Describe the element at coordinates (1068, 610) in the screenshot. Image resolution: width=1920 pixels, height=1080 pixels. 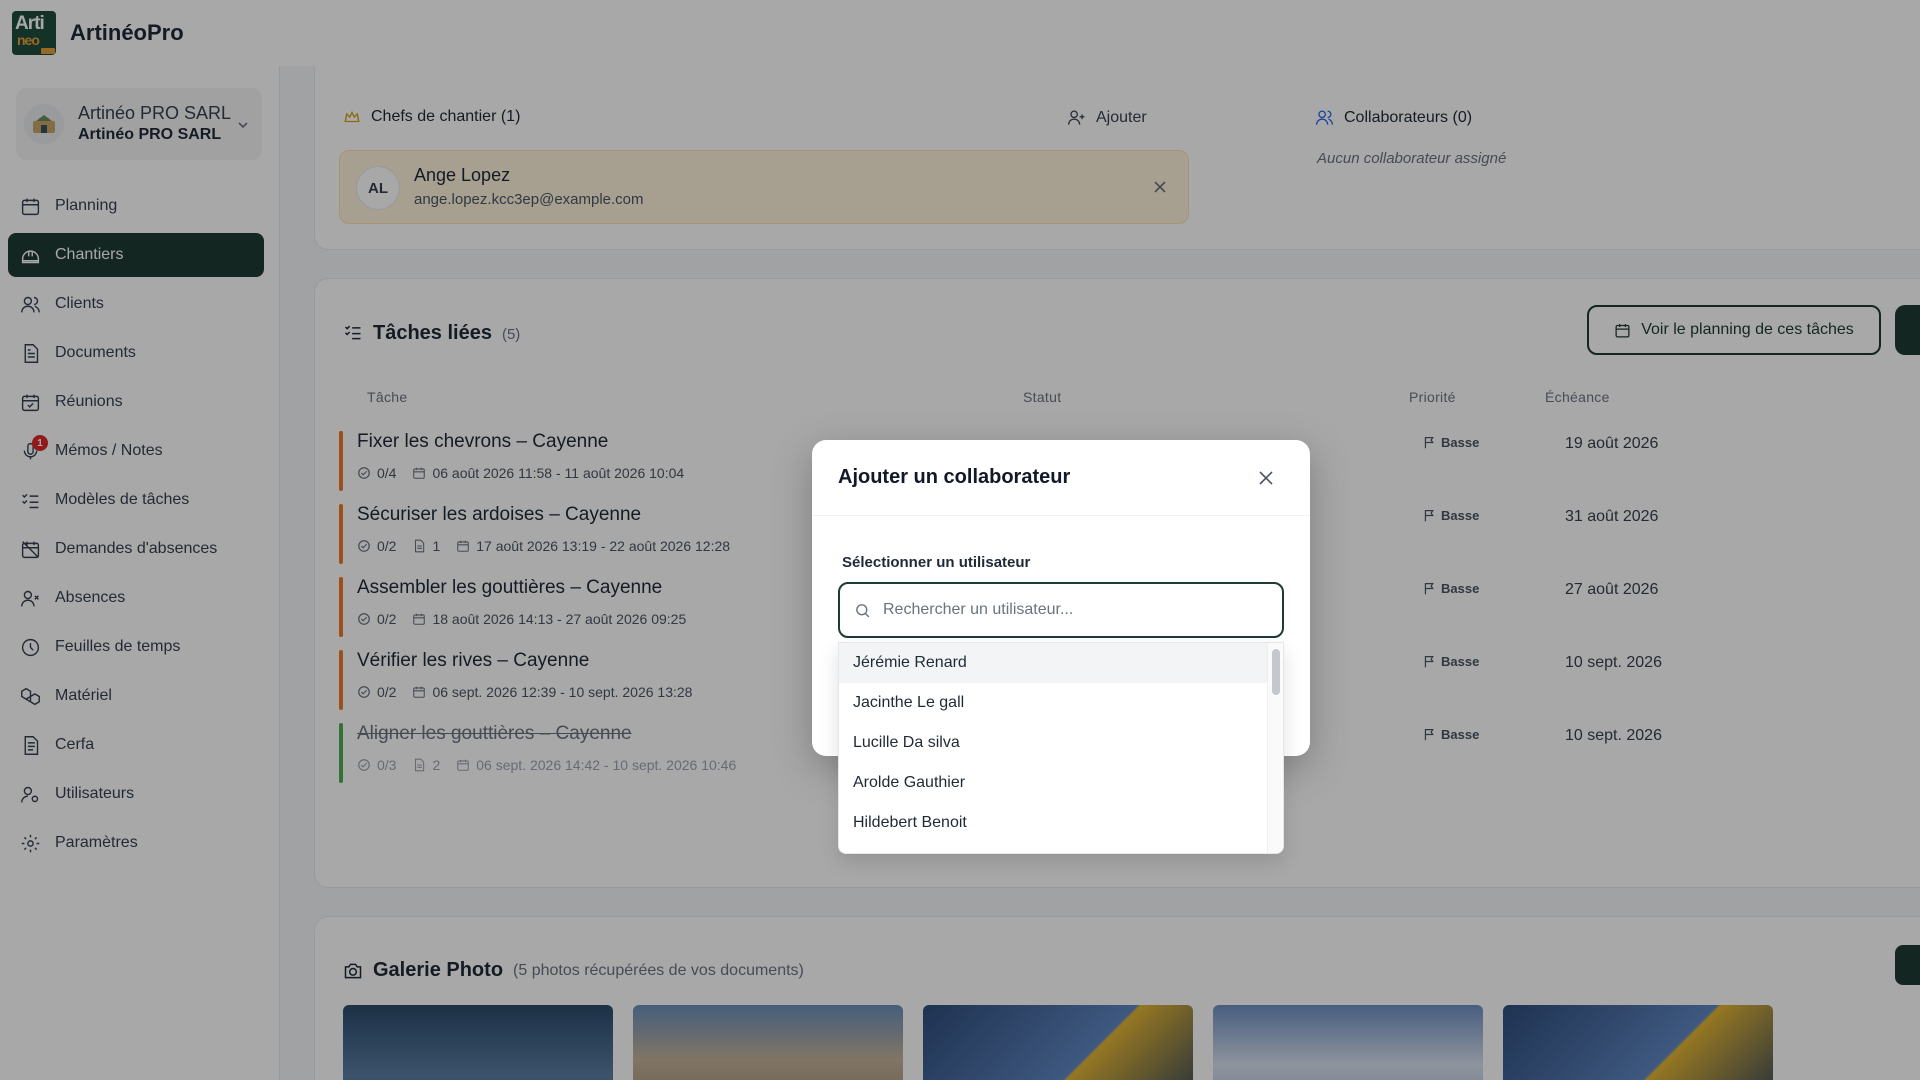
I see `user-search-input` at that location.